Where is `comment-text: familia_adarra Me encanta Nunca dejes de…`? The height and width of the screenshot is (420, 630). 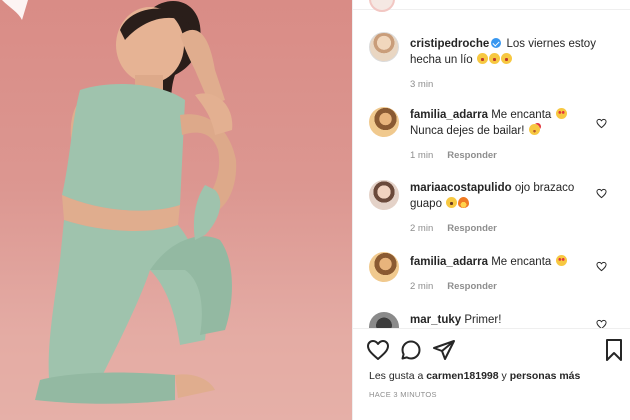
comment-text: familia_adarra Me encanta Nunca dejes de… is located at coordinates (505, 123).